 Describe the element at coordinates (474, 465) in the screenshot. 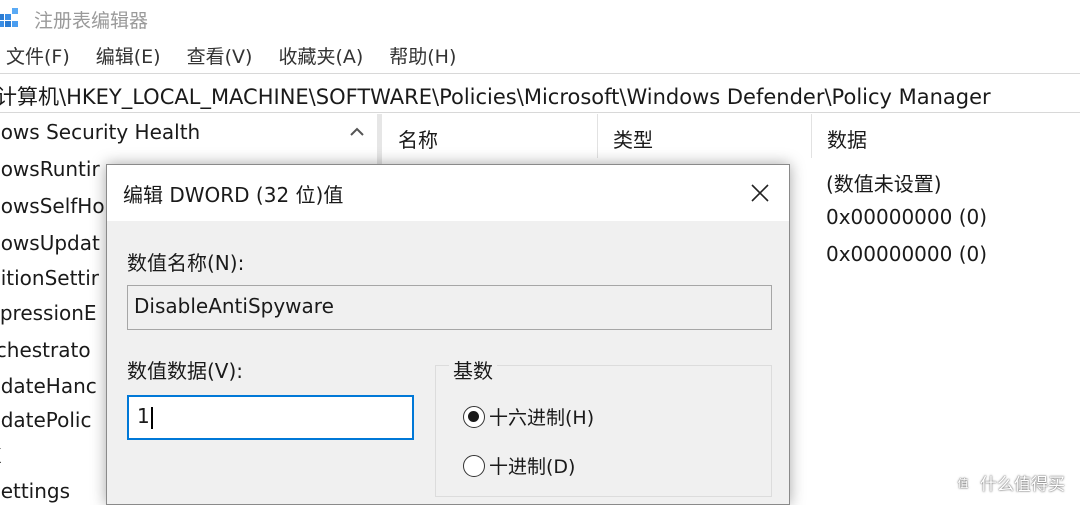

I see `radio-unselected-icon` at that location.